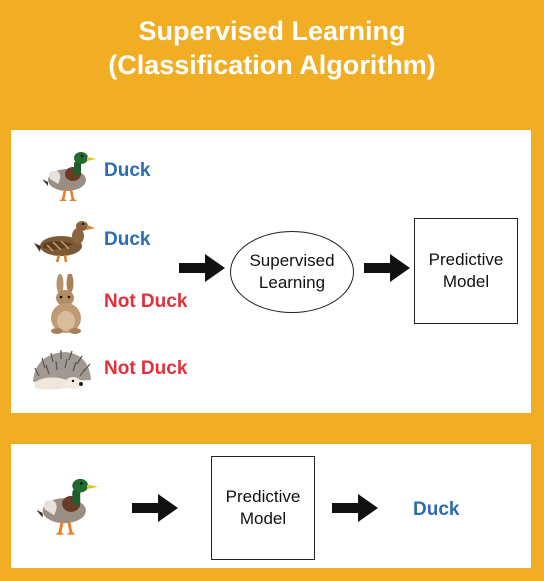 The width and height of the screenshot is (544, 581). I want to click on training-label-1: Duck, so click(127, 170).